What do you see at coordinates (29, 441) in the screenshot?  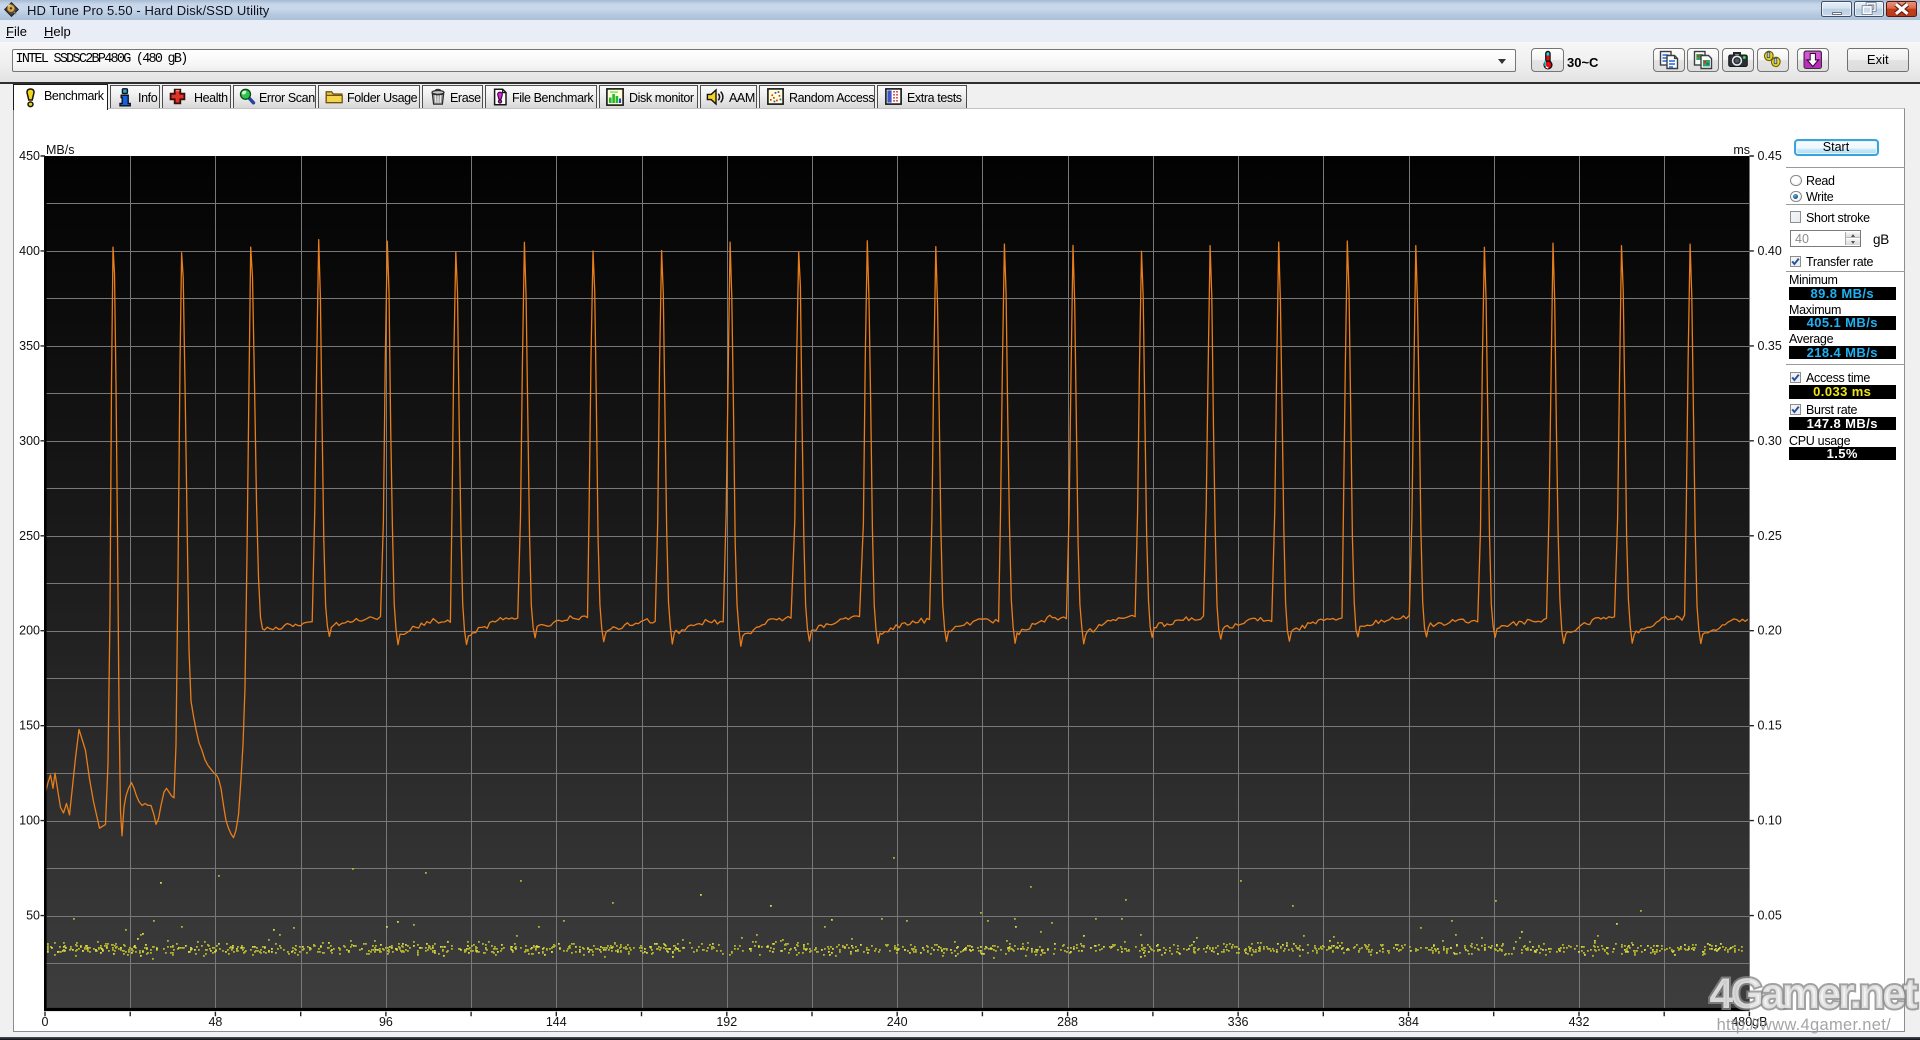 I see `svg-text: 300` at bounding box center [29, 441].